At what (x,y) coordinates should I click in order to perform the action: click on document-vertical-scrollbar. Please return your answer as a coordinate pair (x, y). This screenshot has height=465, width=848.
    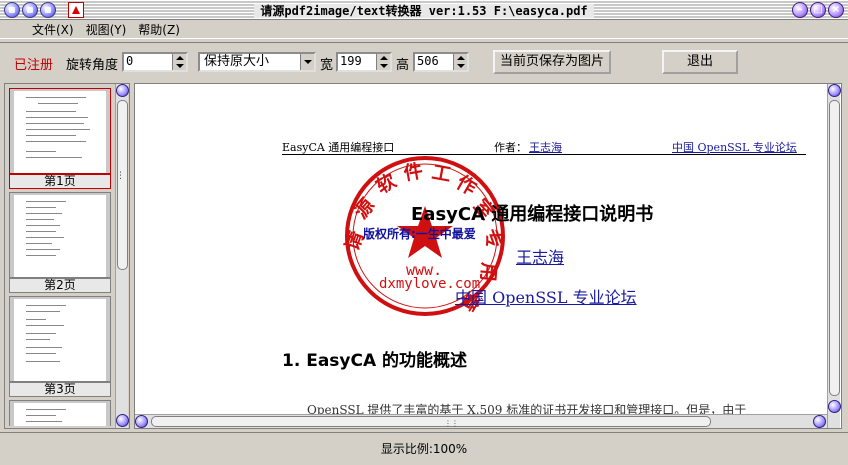
    Looking at the image, I should click on (834, 256).